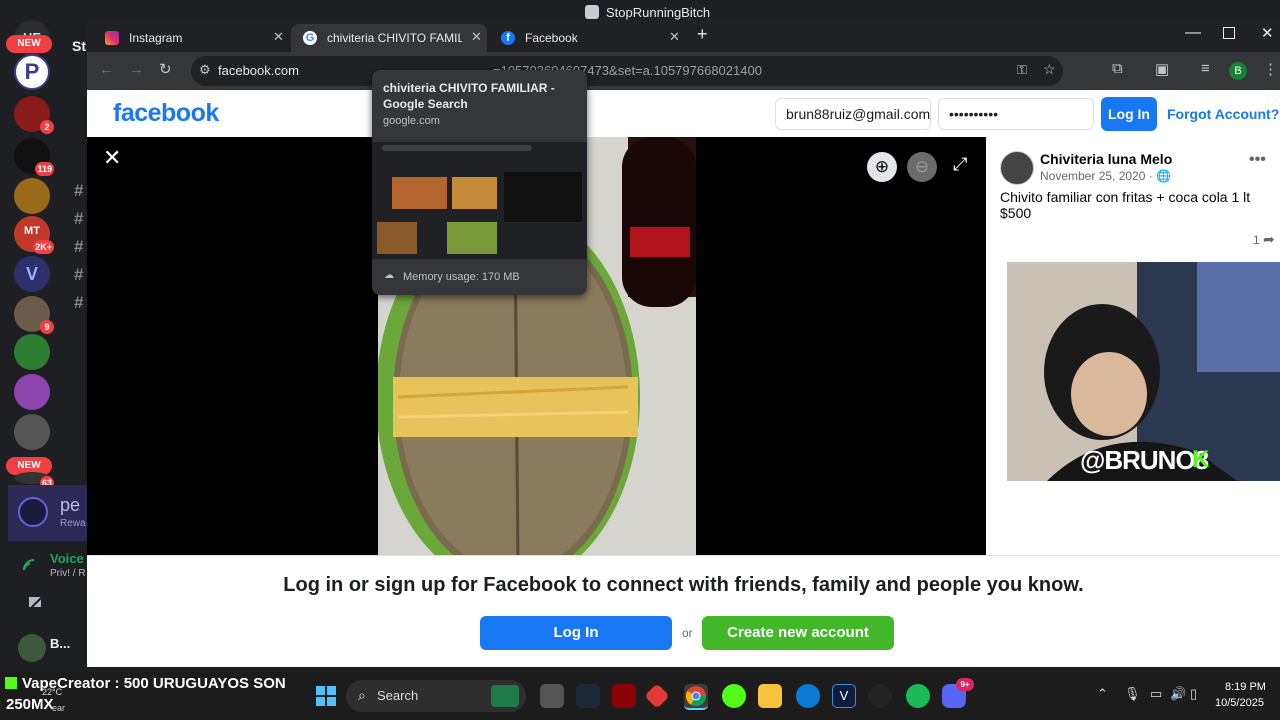 This screenshot has width=1280, height=720. I want to click on login-button: Log In, so click(1129, 114).